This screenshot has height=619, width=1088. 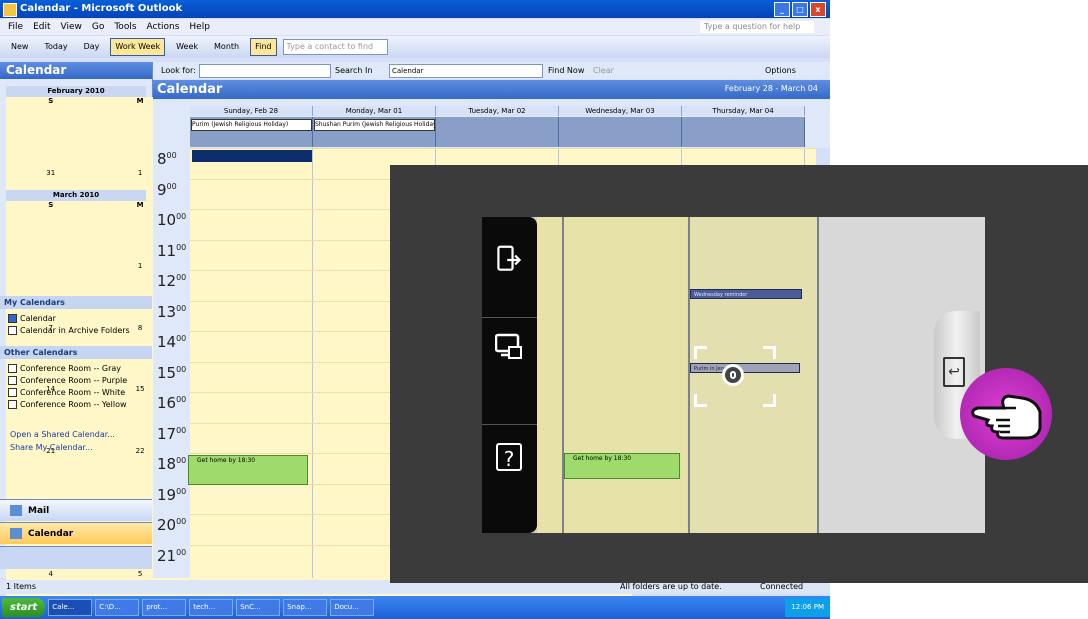 I want to click on clear-button: Clear, so click(x=603, y=70).